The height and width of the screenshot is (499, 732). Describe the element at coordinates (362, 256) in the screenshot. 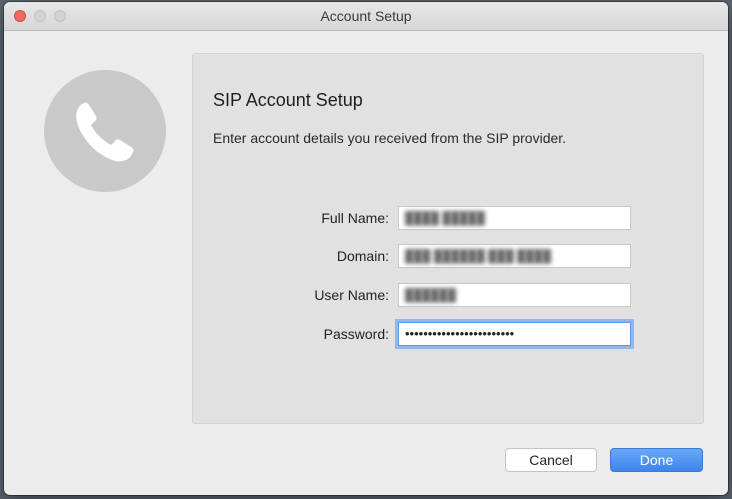

I see `domain-label: Domain:` at that location.